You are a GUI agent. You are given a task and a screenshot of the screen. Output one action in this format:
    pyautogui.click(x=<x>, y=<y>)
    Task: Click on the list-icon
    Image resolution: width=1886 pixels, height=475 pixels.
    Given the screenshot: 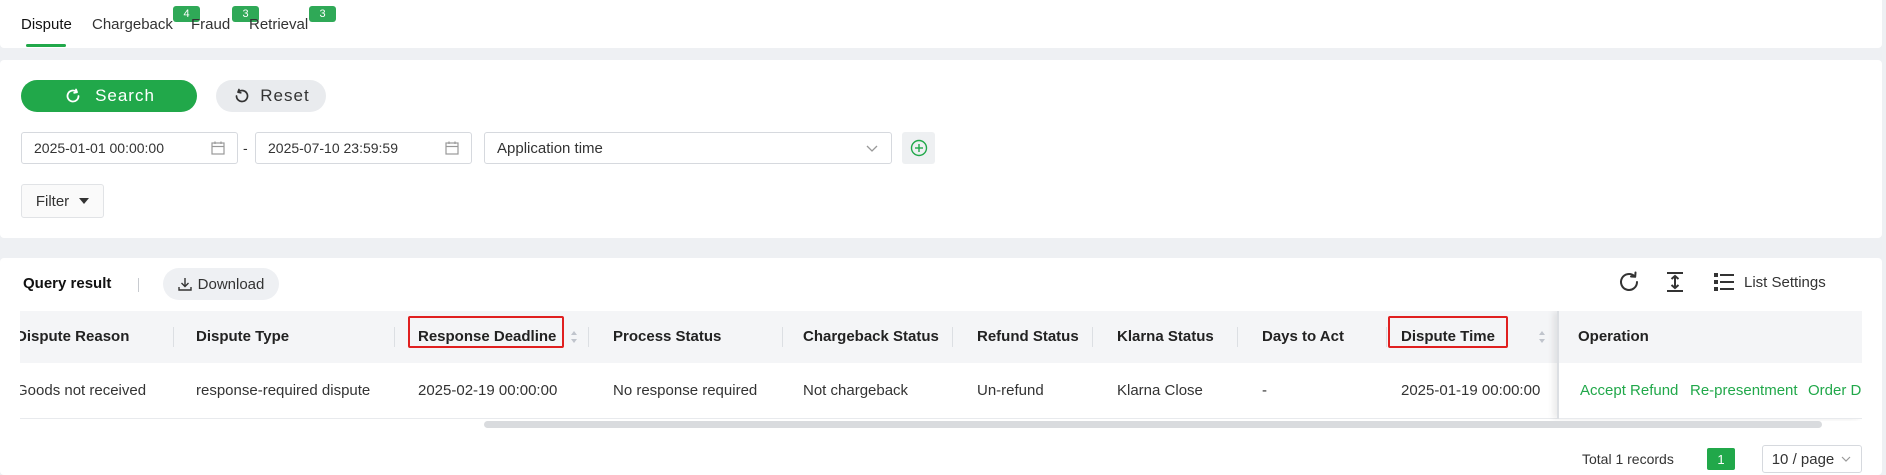 What is the action you would take?
    pyautogui.click(x=1724, y=282)
    